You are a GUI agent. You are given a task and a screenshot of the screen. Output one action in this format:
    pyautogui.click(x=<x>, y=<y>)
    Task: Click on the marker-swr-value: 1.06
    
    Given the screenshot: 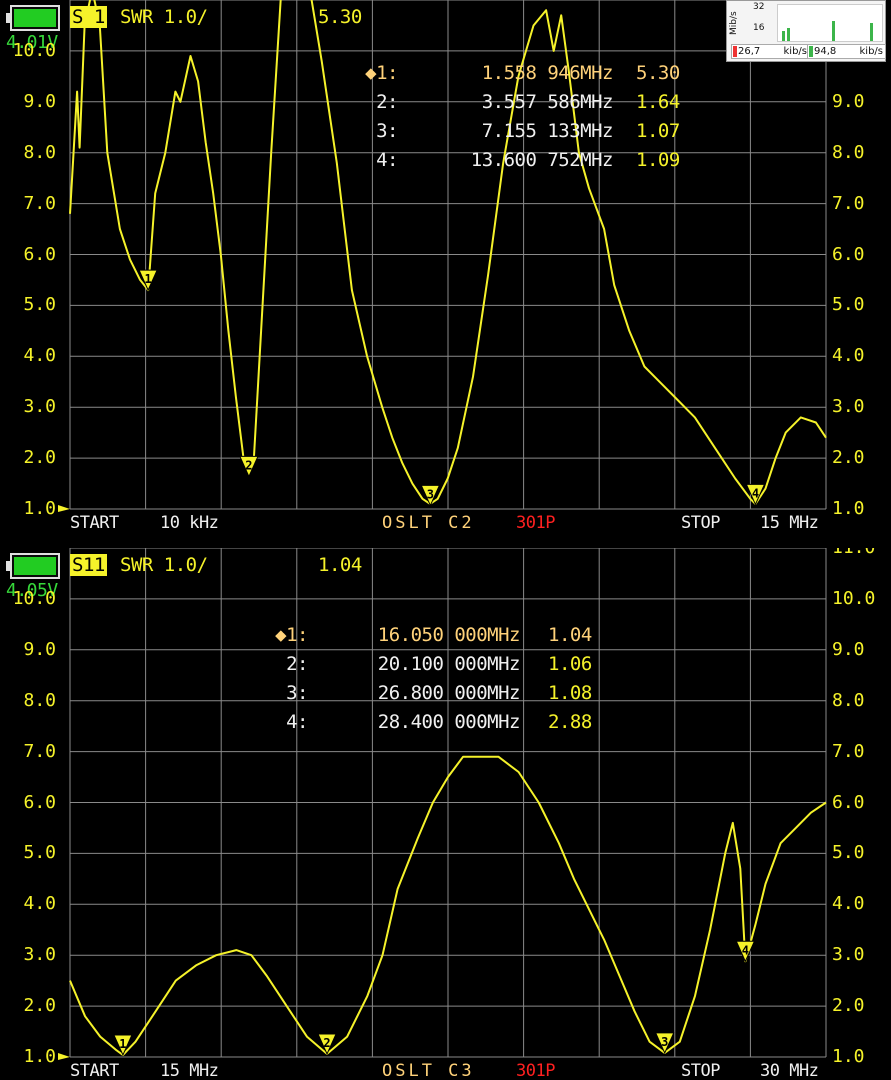 What is the action you would take?
    pyautogui.click(x=570, y=664)
    